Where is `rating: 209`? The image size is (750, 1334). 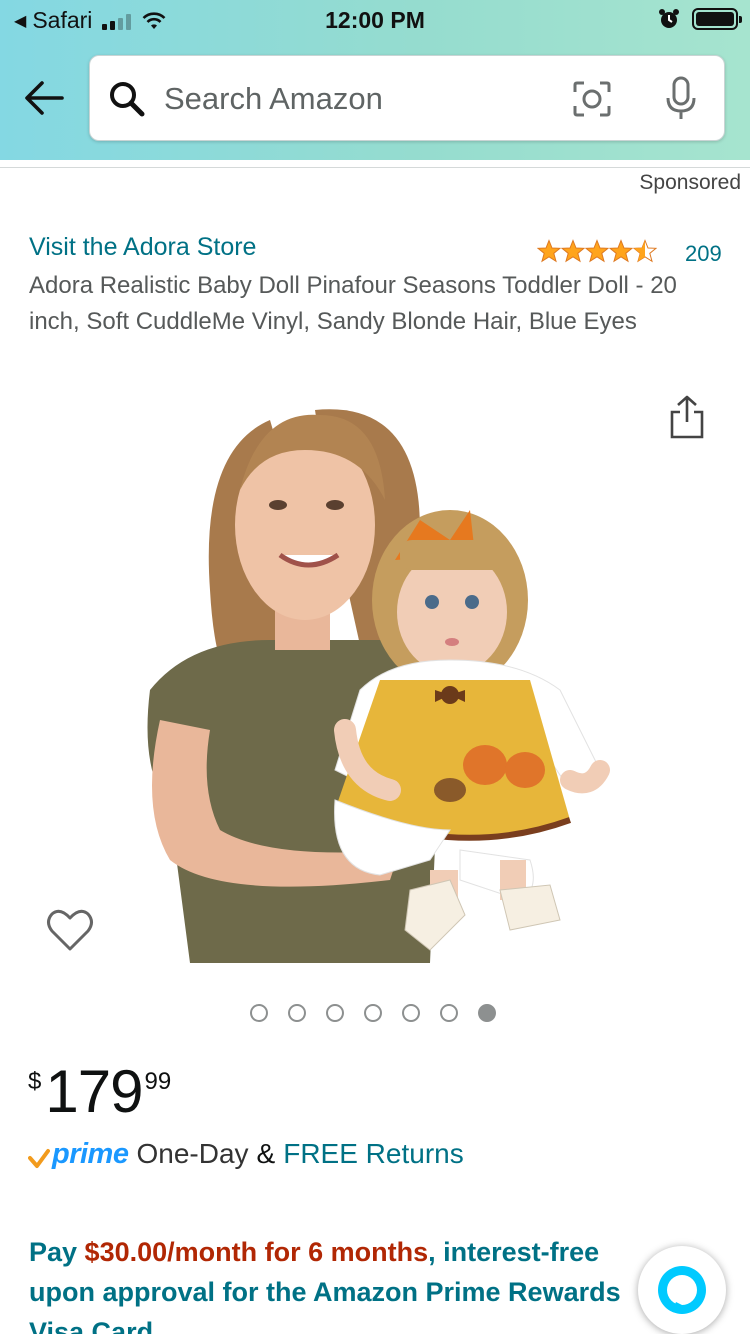 rating: 209 is located at coordinates (629, 251).